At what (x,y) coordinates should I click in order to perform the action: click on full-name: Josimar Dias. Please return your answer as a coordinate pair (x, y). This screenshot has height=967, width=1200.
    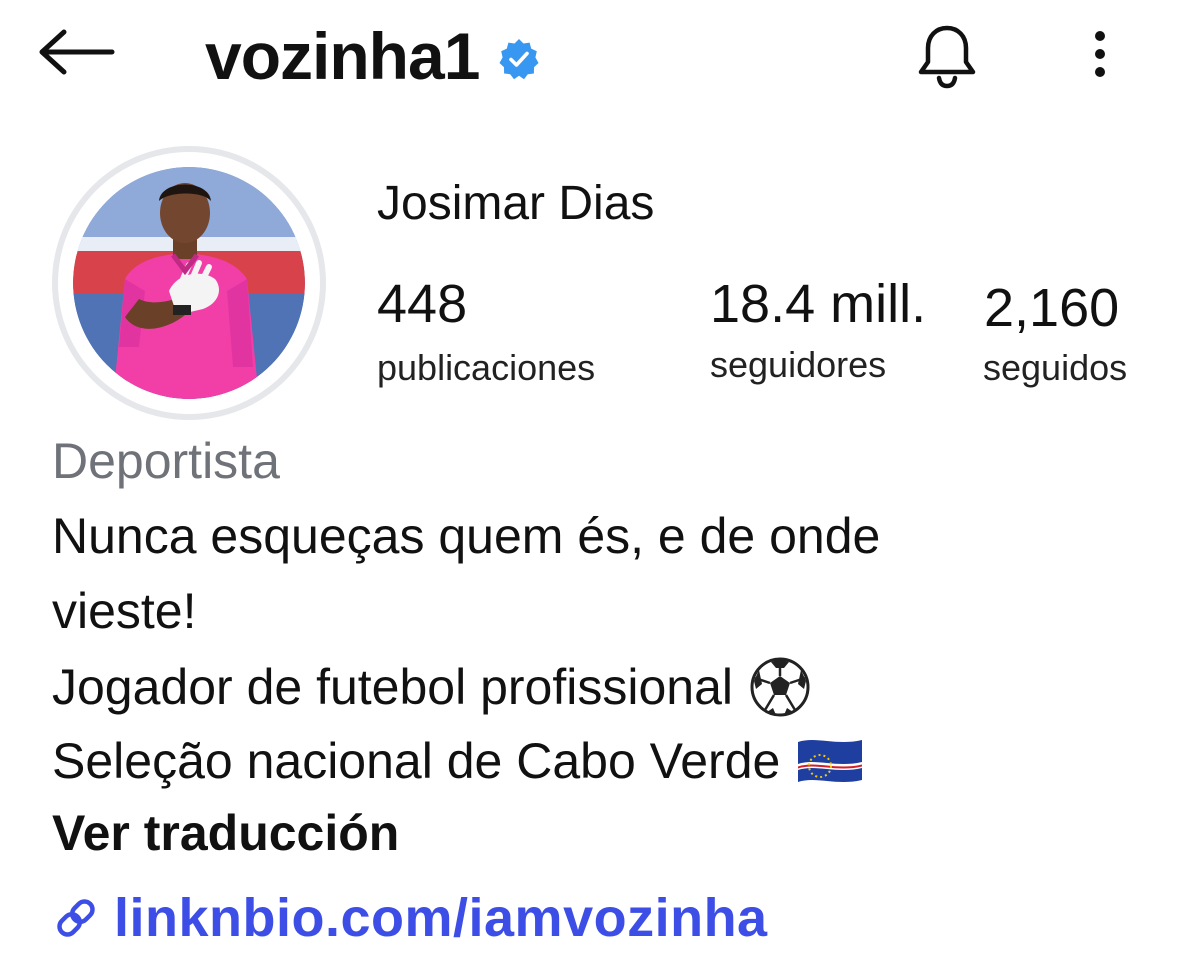
    Looking at the image, I should click on (516, 203).